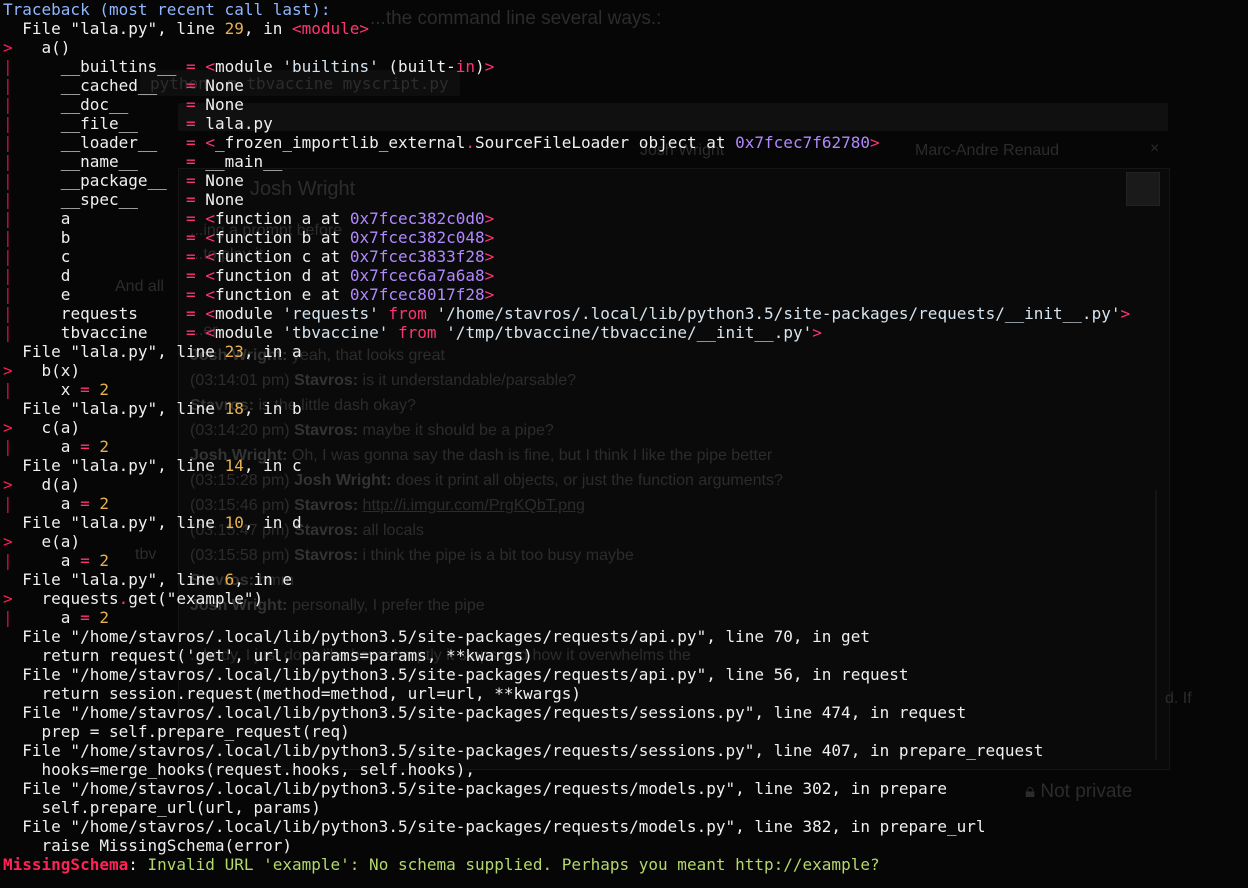  Describe the element at coordinates (162, 807) in the screenshot. I see `traceback-segment: self.prepare_url(url, params)` at that location.